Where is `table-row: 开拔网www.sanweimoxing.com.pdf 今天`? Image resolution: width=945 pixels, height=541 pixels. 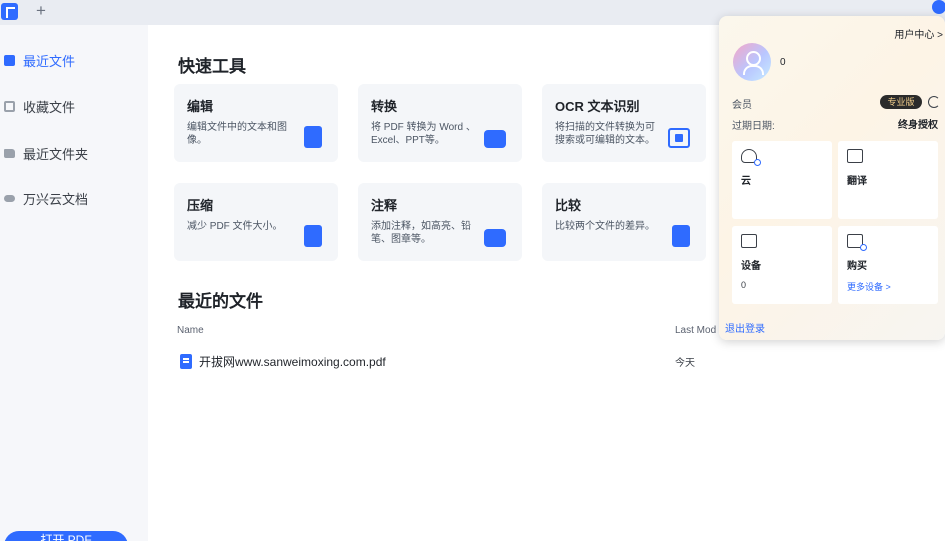
table-row: 开拔网www.sanweimoxing.com.pdf 今天 is located at coordinates (460, 361).